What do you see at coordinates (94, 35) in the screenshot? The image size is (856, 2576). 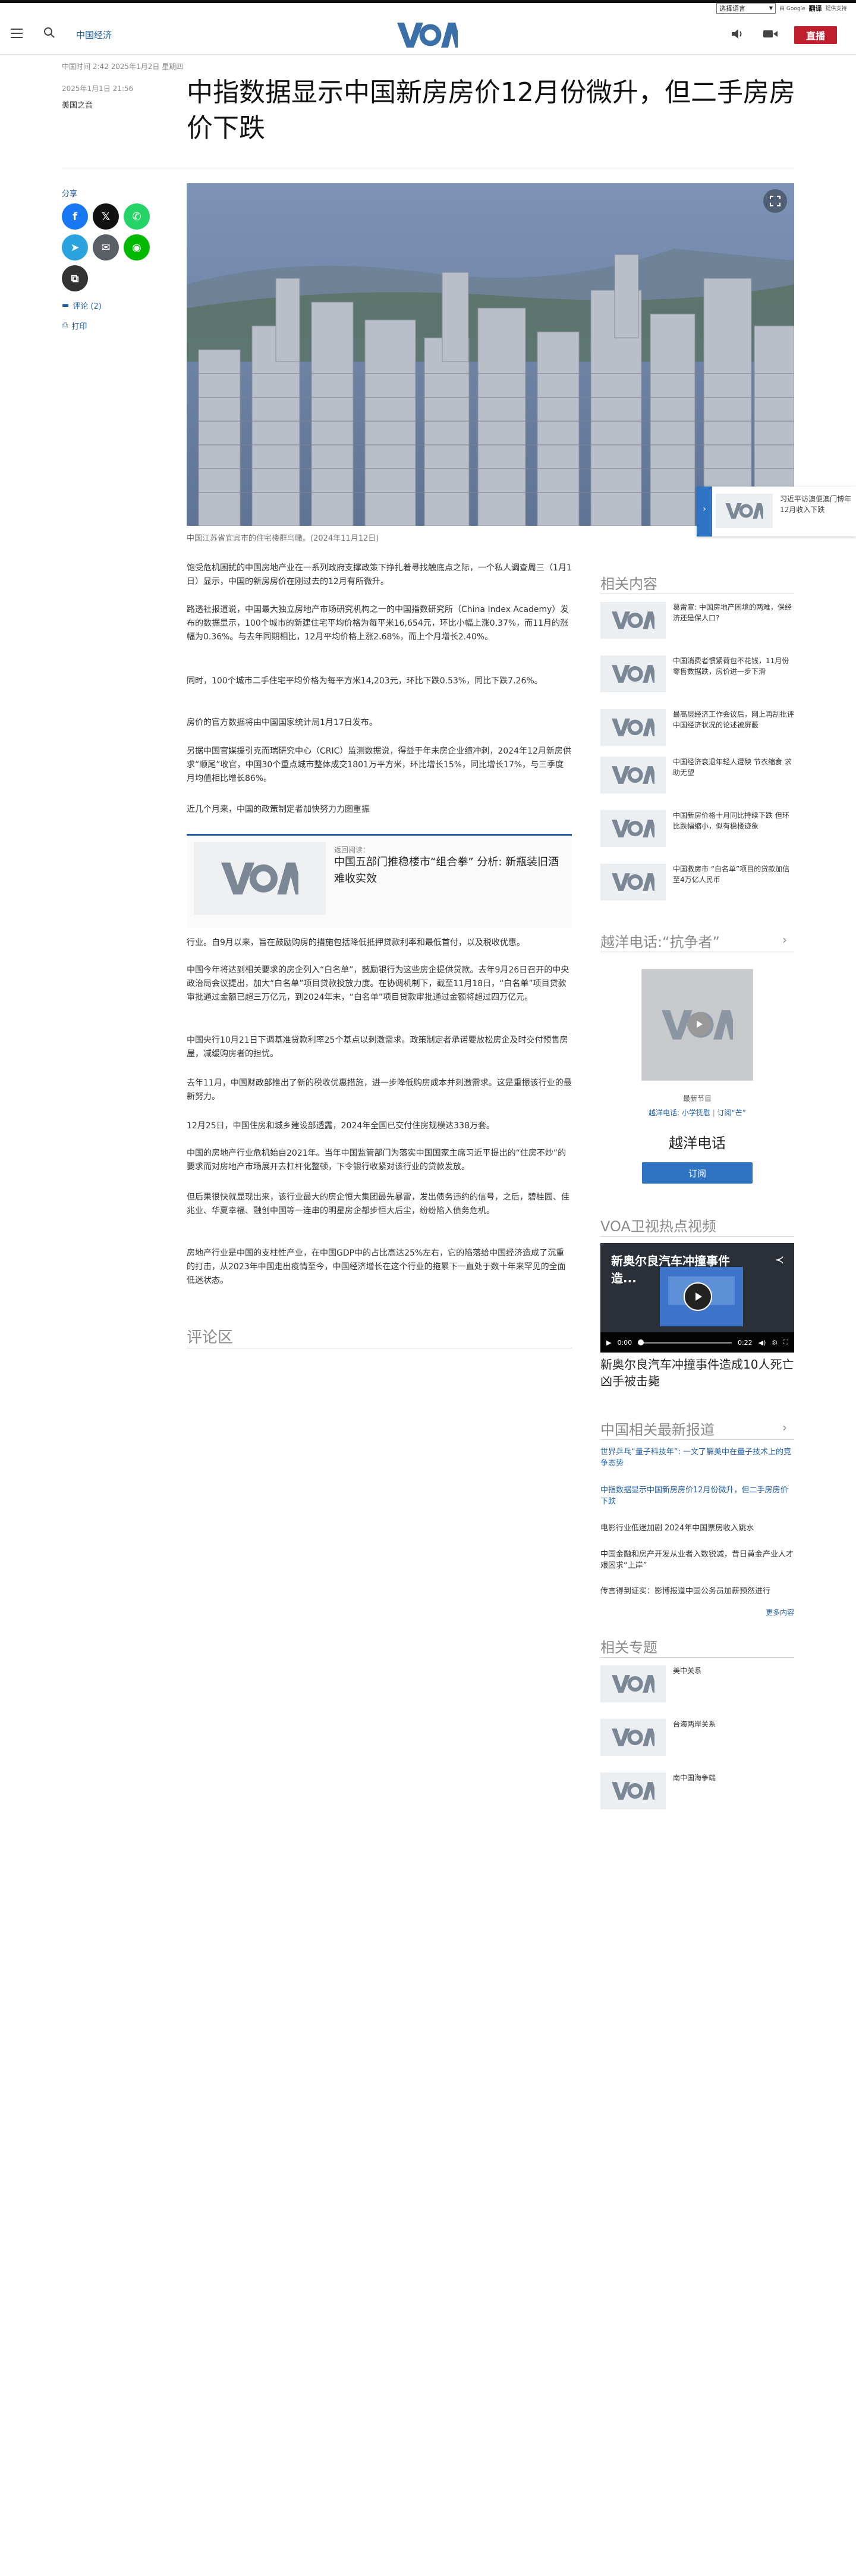 I see `section-link: 中国经济` at bounding box center [94, 35].